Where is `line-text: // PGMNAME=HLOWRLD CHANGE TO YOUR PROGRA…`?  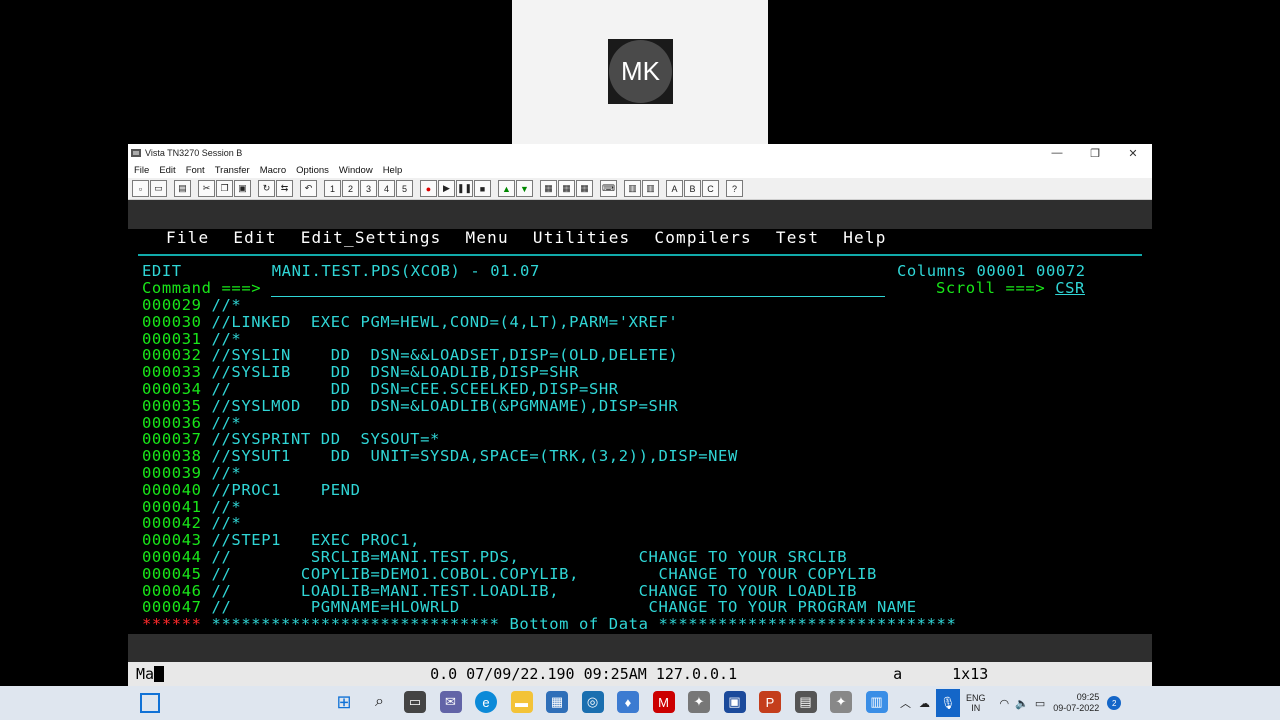 line-text: // PGMNAME=HLOWRLD CHANGE TO YOUR PROGRA… is located at coordinates (564, 607).